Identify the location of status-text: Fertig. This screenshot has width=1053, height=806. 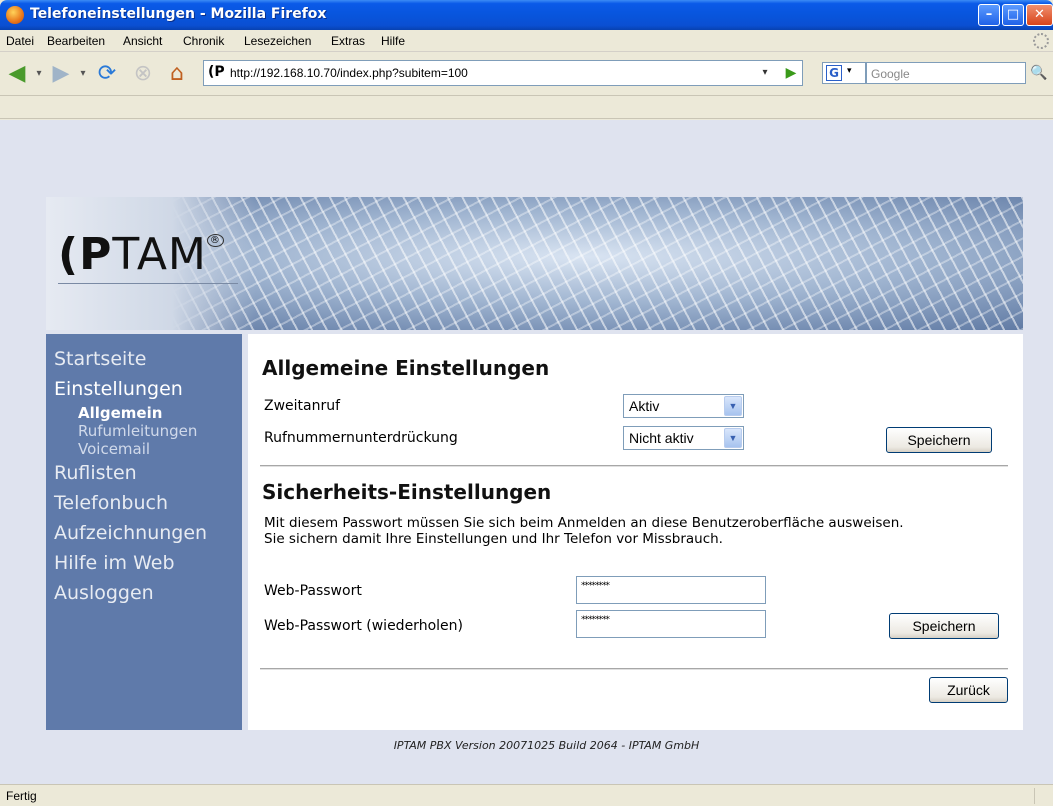
(21, 796).